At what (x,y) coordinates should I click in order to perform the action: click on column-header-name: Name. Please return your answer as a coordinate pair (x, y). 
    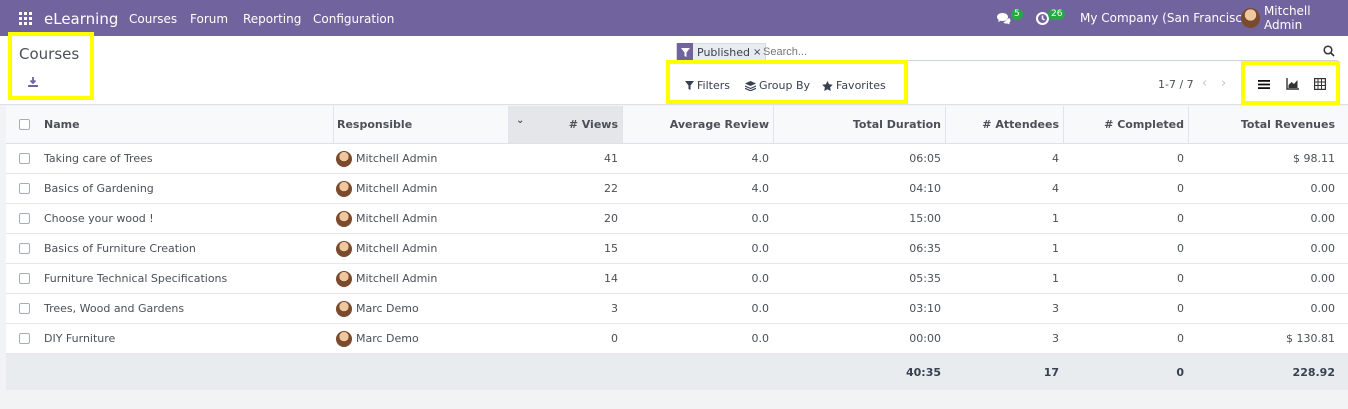
    Looking at the image, I should click on (62, 124).